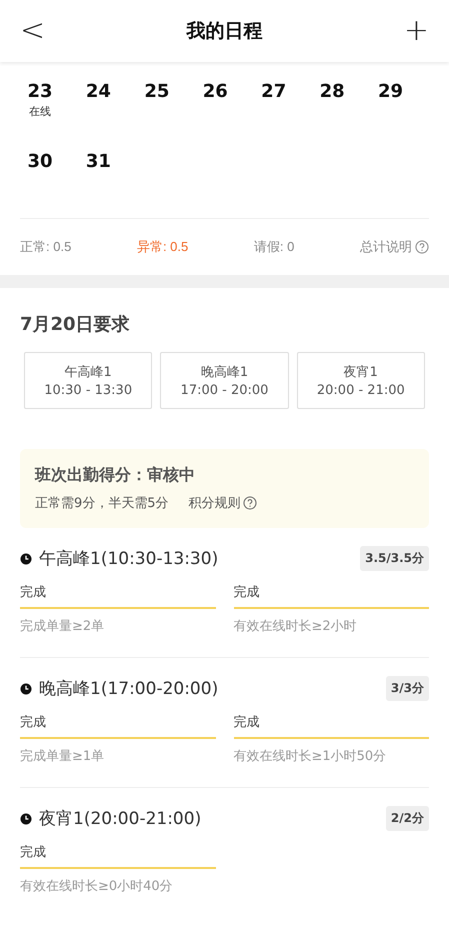 The height and width of the screenshot is (931, 449). Describe the element at coordinates (102, 503) in the screenshot. I see `notice-text: 正常需9分，半天需5分` at that location.